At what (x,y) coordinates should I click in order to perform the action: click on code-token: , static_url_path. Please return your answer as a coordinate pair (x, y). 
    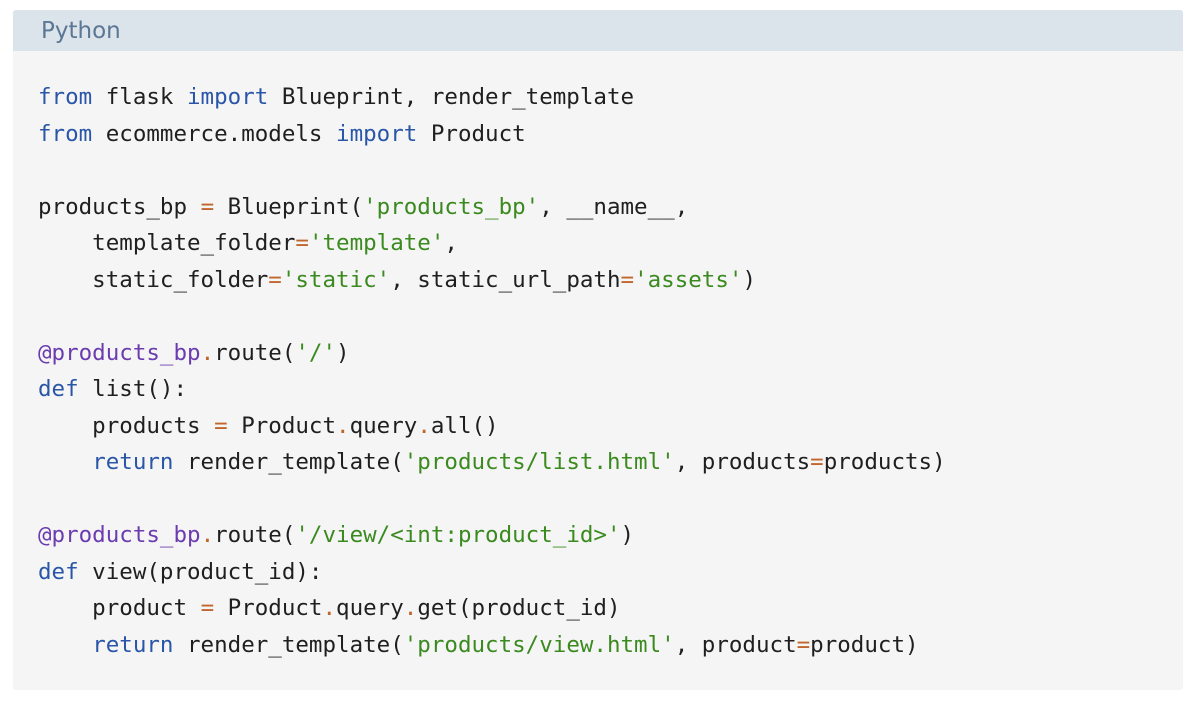
    Looking at the image, I should click on (505, 279).